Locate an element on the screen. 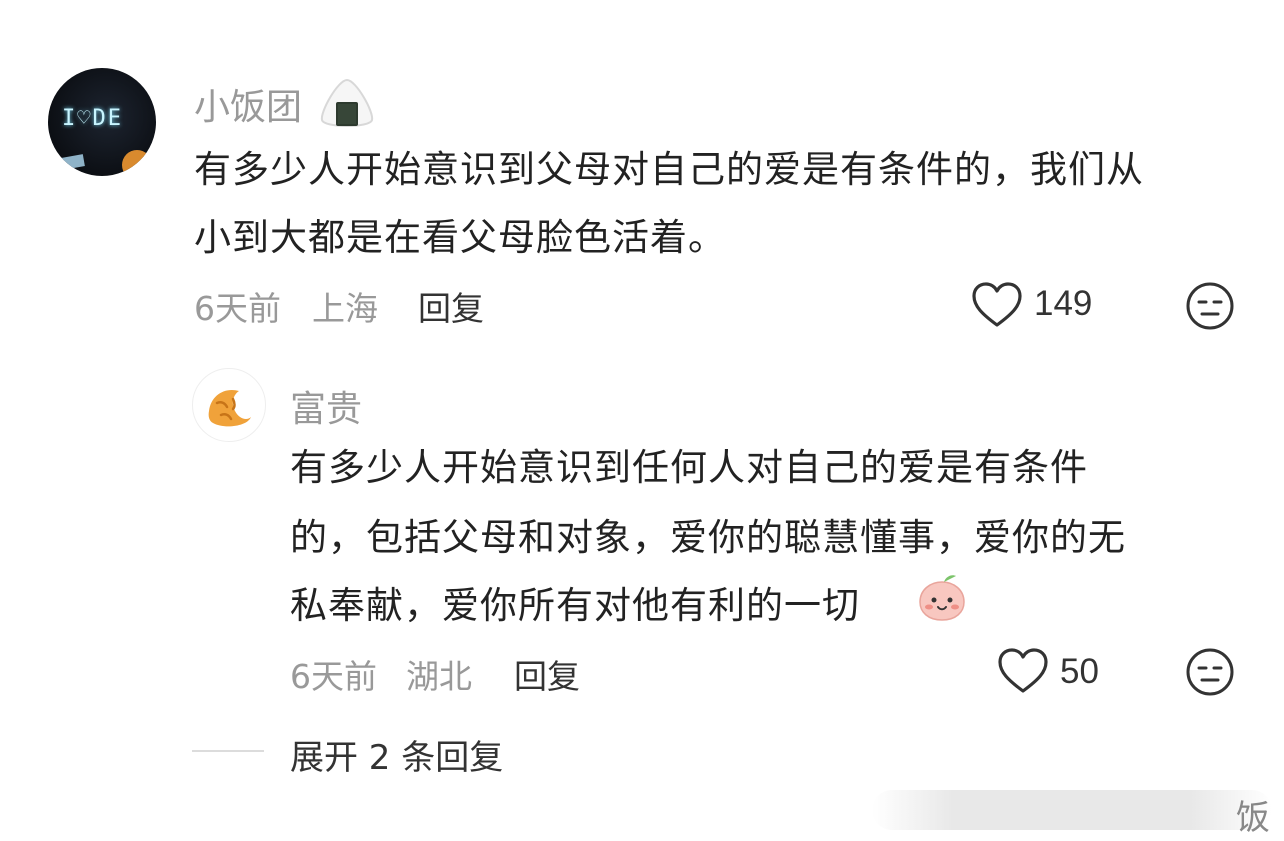  watermark-text: 饭 is located at coordinates (1253, 818).